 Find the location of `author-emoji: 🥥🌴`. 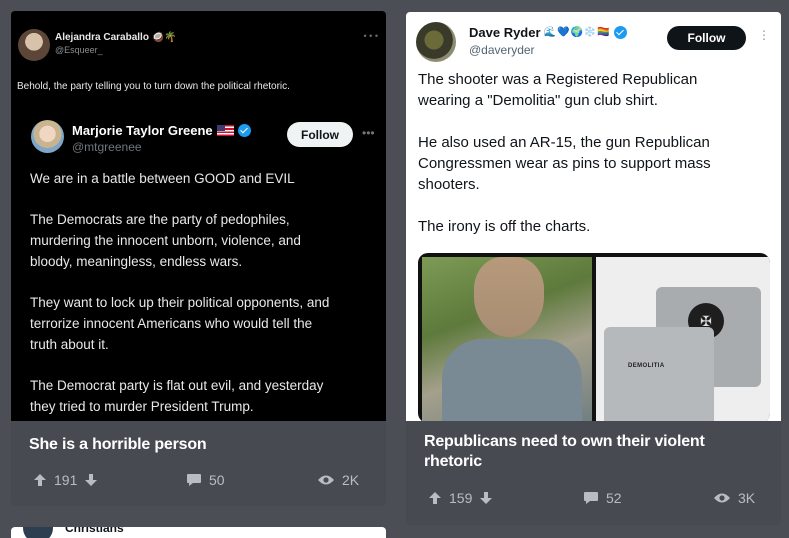

author-emoji: 🥥🌴 is located at coordinates (164, 37).